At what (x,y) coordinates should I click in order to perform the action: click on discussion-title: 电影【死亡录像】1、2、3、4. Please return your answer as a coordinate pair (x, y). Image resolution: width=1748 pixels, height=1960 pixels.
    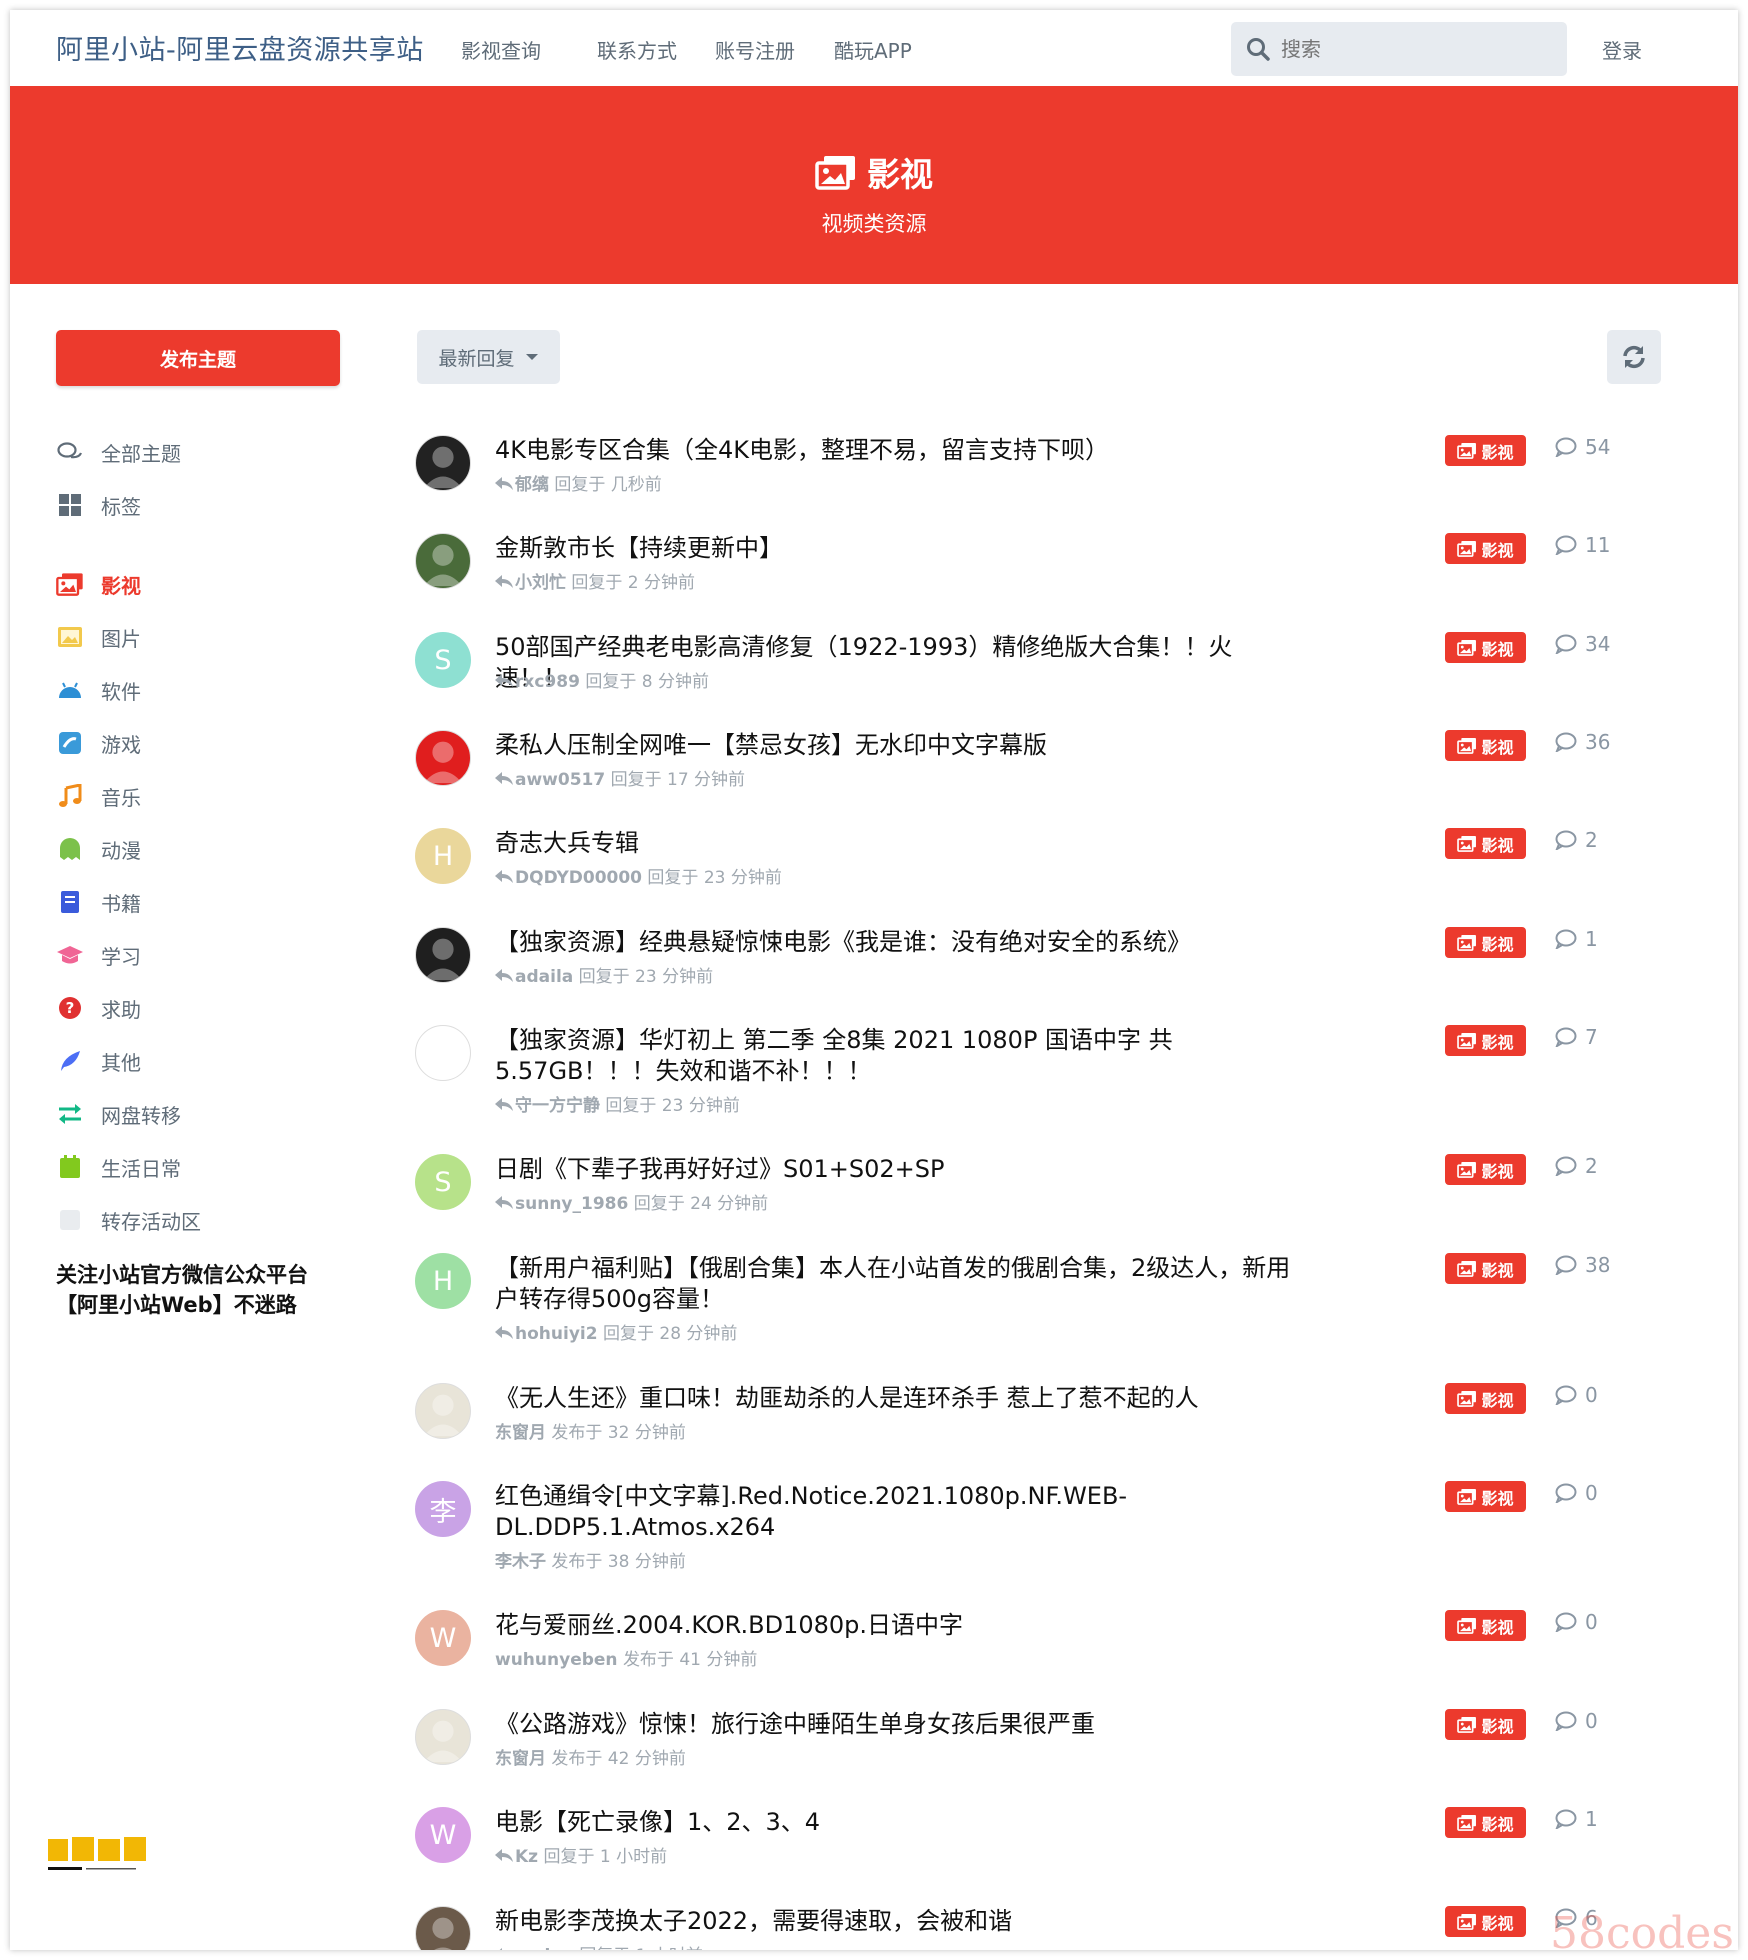
    Looking at the image, I should click on (895, 1822).